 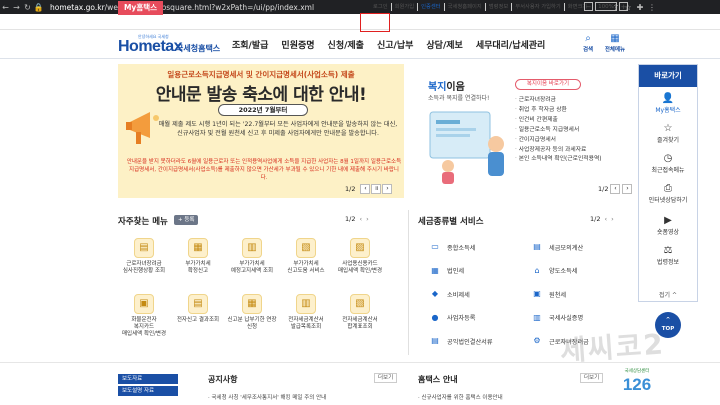 What do you see at coordinates (588, 6) in the screenshot?
I see `zoom-out-button: −` at bounding box center [588, 6].